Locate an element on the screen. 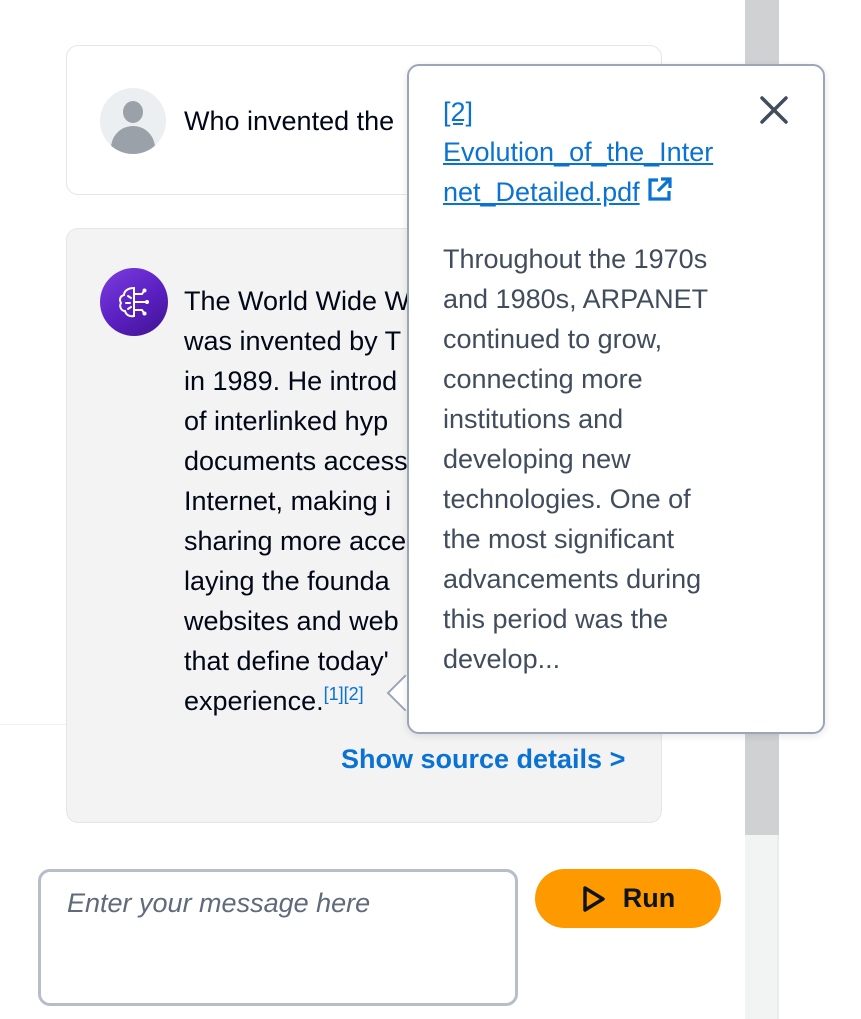 The image size is (861, 1019). ai-text-line: experience. is located at coordinates (254, 701).